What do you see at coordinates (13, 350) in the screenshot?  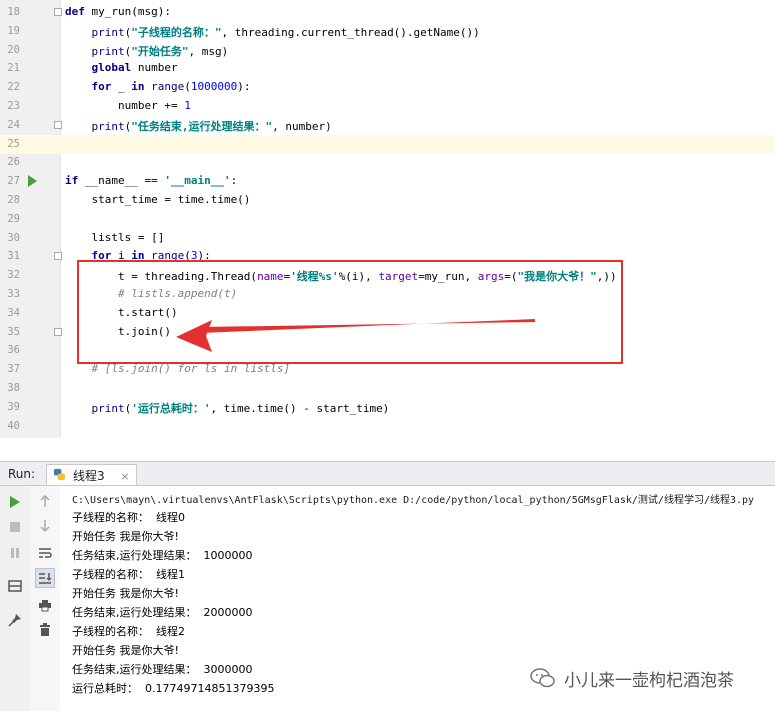 I see `line-number: 36` at bounding box center [13, 350].